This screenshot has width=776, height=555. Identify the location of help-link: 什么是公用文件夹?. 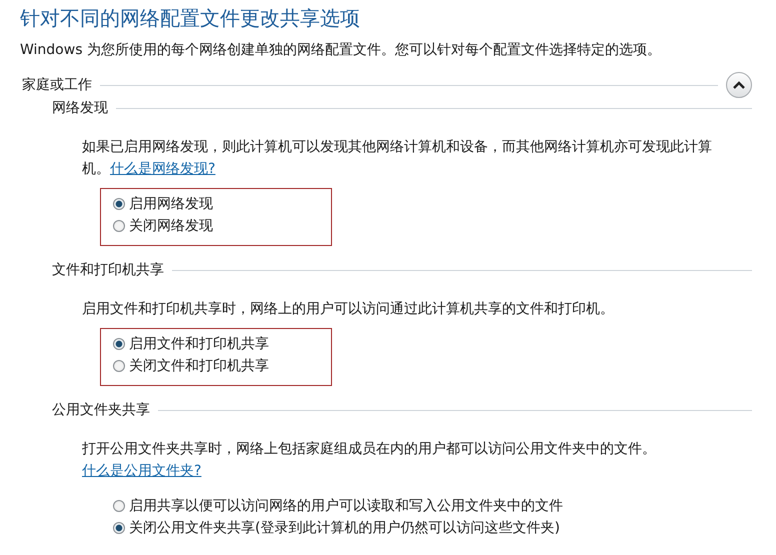
(142, 471).